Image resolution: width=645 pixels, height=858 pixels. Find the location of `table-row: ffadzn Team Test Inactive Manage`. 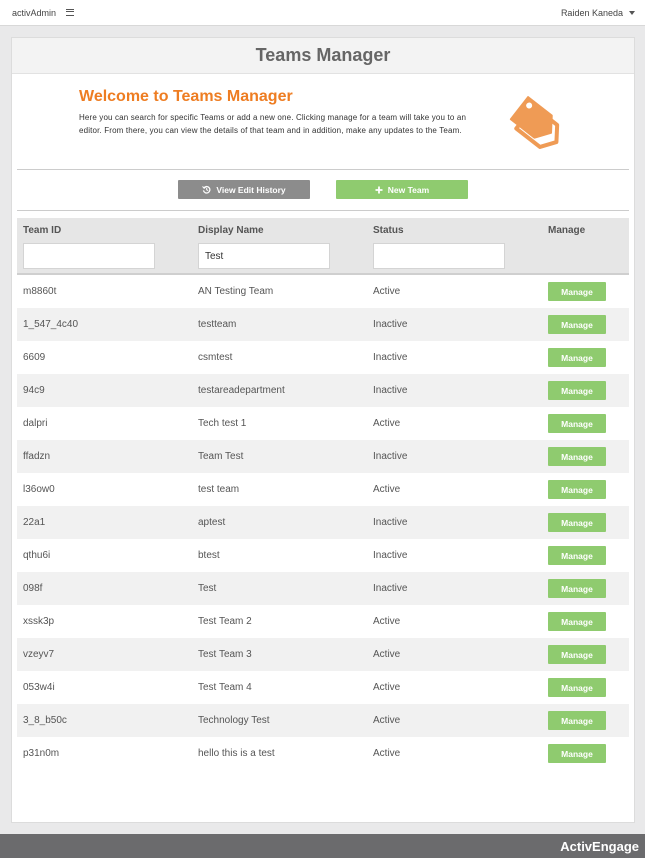

table-row: ffadzn Team Test Inactive Manage is located at coordinates (323, 456).